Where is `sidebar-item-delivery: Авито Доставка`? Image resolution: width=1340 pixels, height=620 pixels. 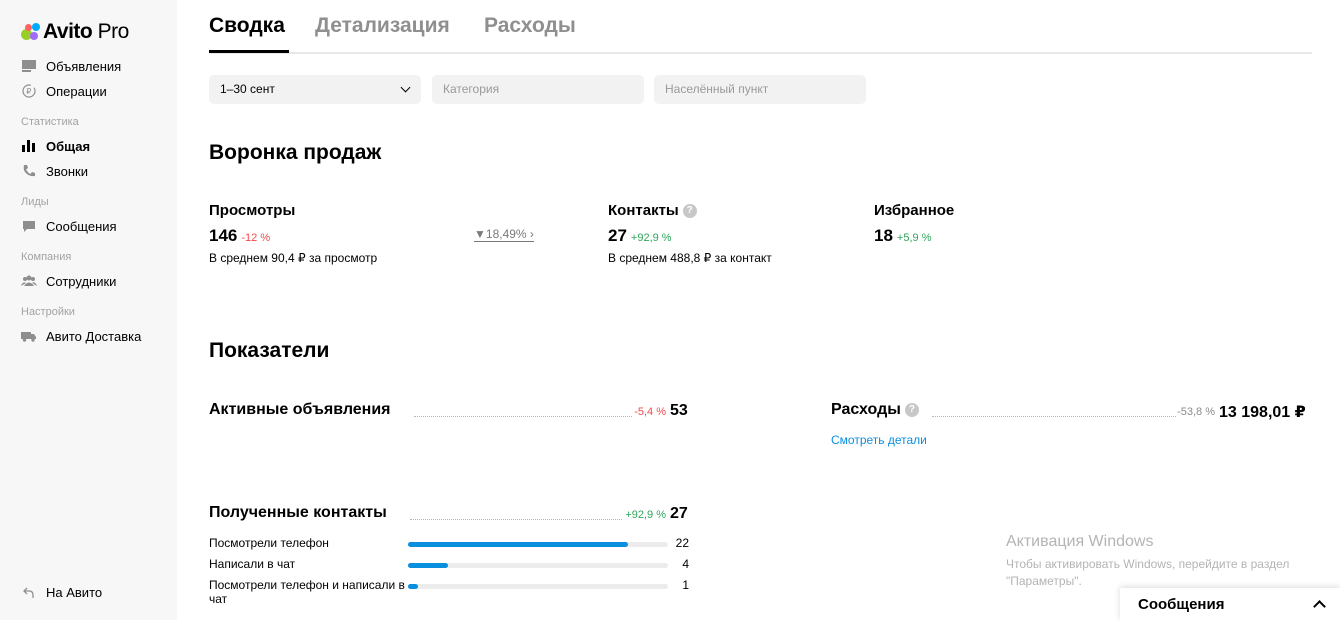
sidebar-item-delivery: Авито Доставка is located at coordinates (81, 336).